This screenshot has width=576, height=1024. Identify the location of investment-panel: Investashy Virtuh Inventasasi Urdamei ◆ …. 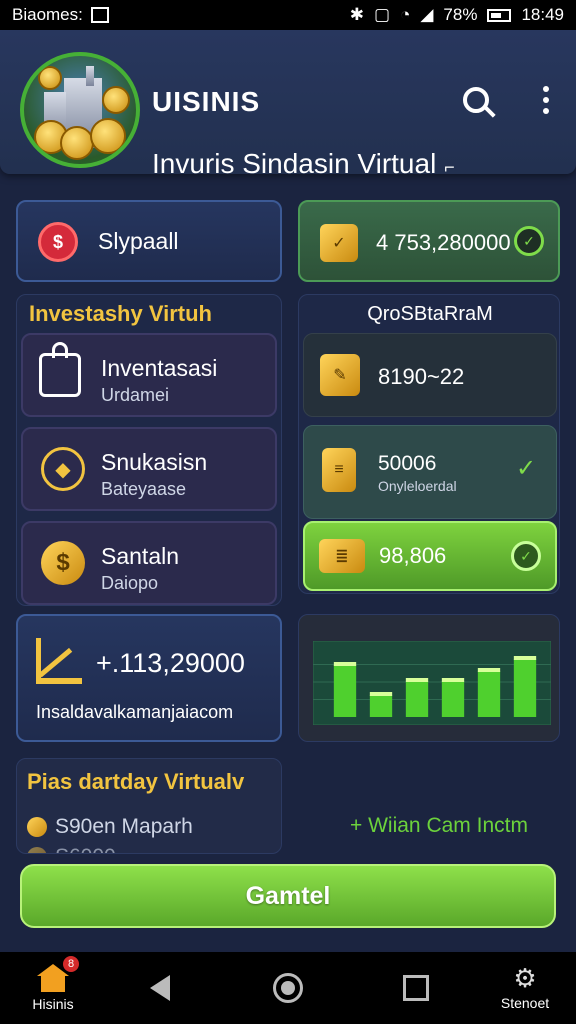
(149, 450).